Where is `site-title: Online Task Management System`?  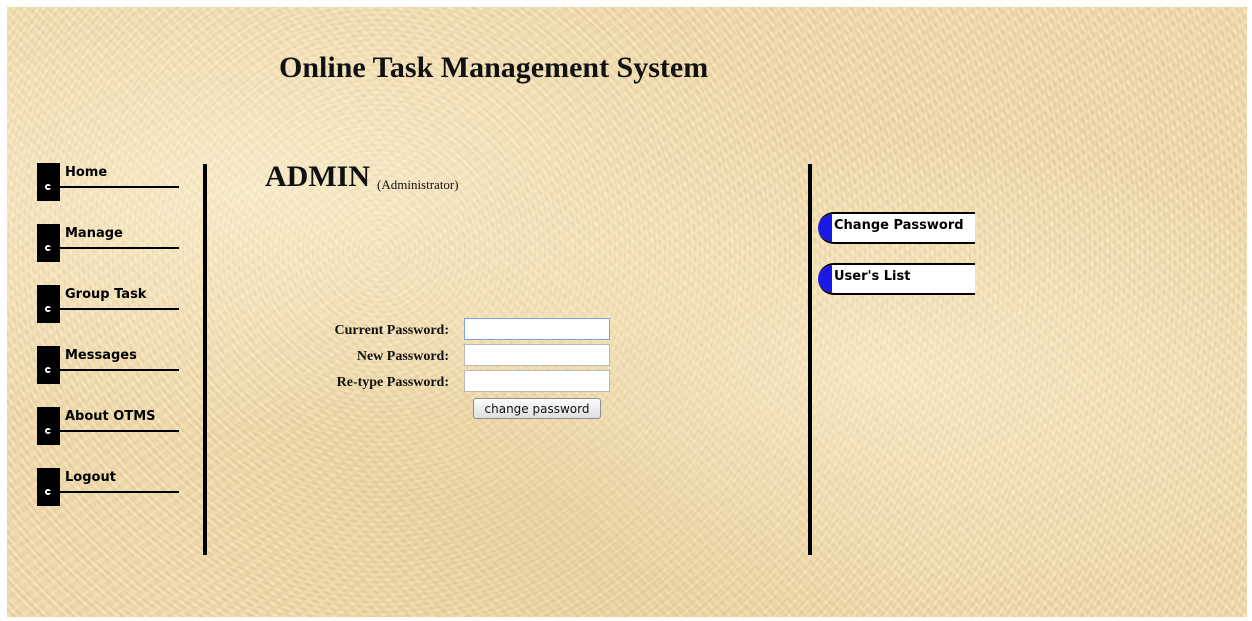 site-title: Online Task Management System is located at coordinates (494, 67).